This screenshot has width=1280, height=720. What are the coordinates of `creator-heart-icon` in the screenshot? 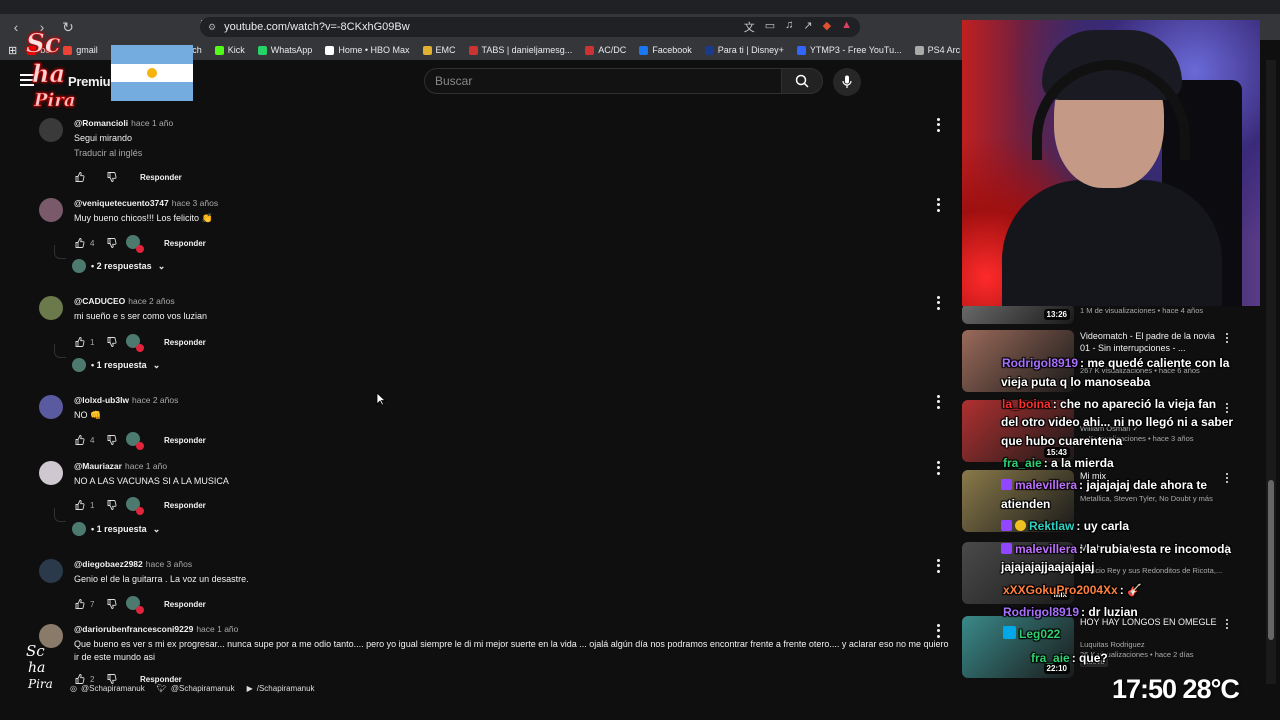 It's located at (135, 441).